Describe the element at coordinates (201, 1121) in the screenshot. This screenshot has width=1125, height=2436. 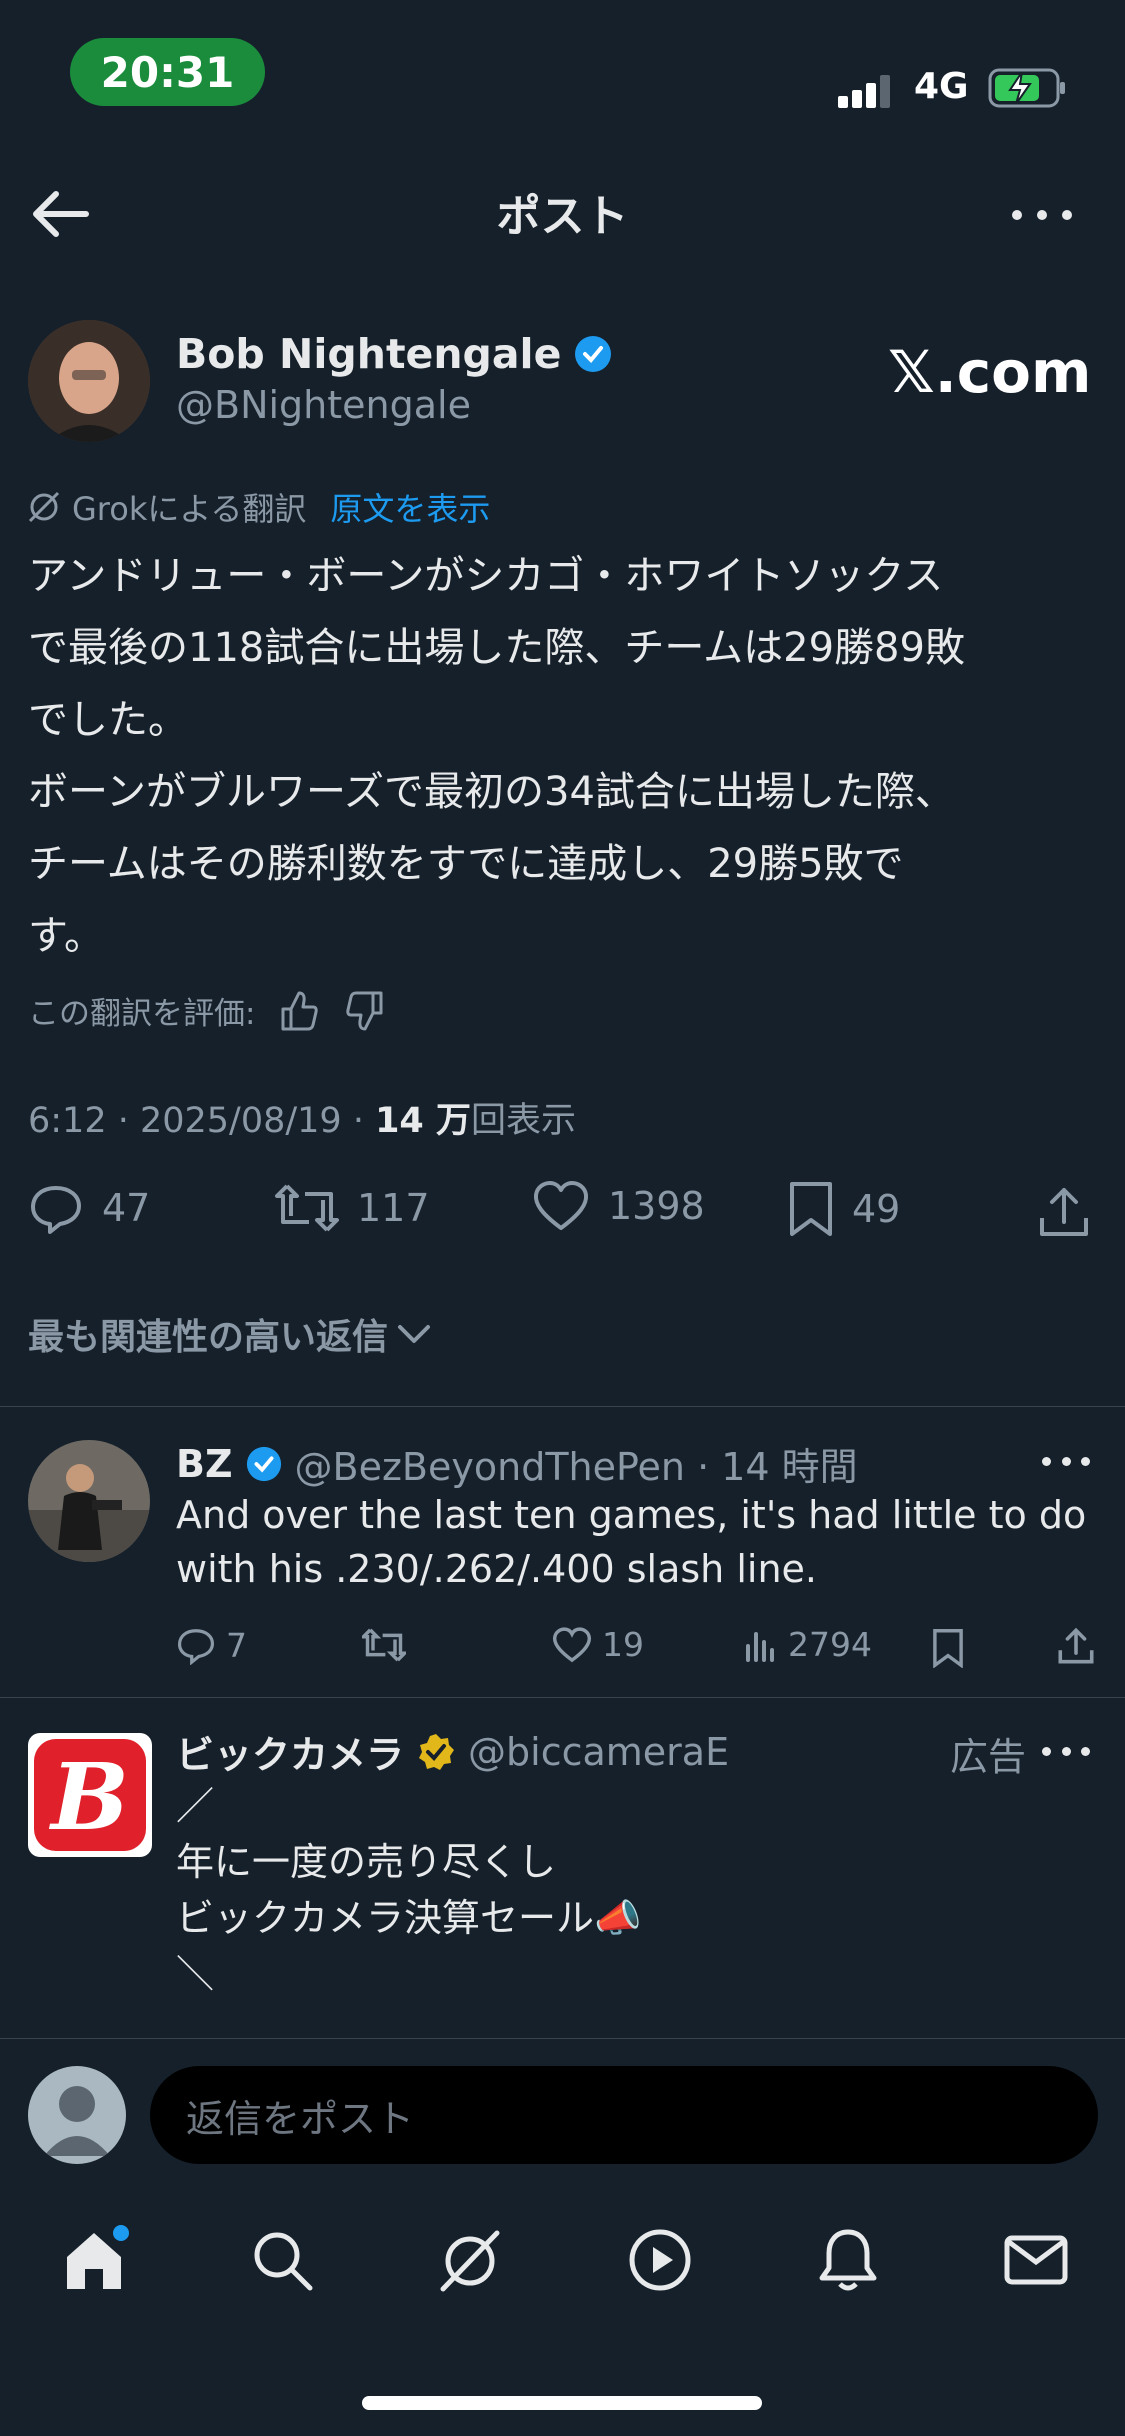
I see `timestamp: 6:12 · 2025/08/19 ·` at that location.